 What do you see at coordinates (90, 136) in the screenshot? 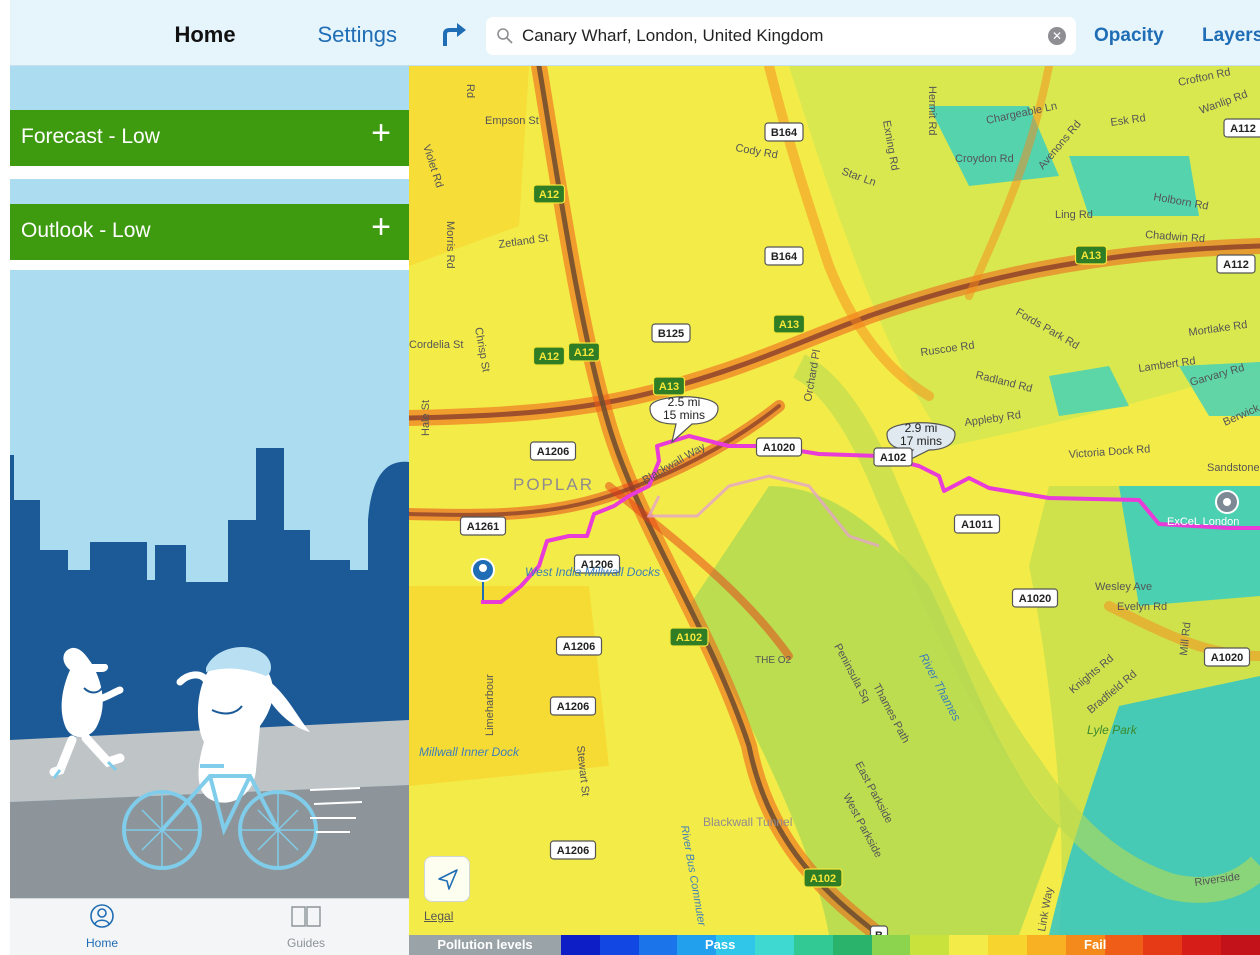
I see `forecast-label: Forecast - Low` at bounding box center [90, 136].